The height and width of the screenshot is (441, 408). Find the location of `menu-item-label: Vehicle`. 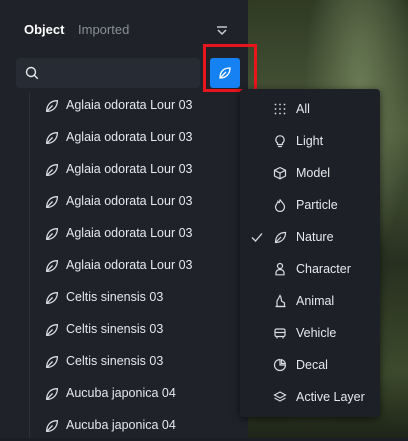

menu-item-label: Vehicle is located at coordinates (316, 333).